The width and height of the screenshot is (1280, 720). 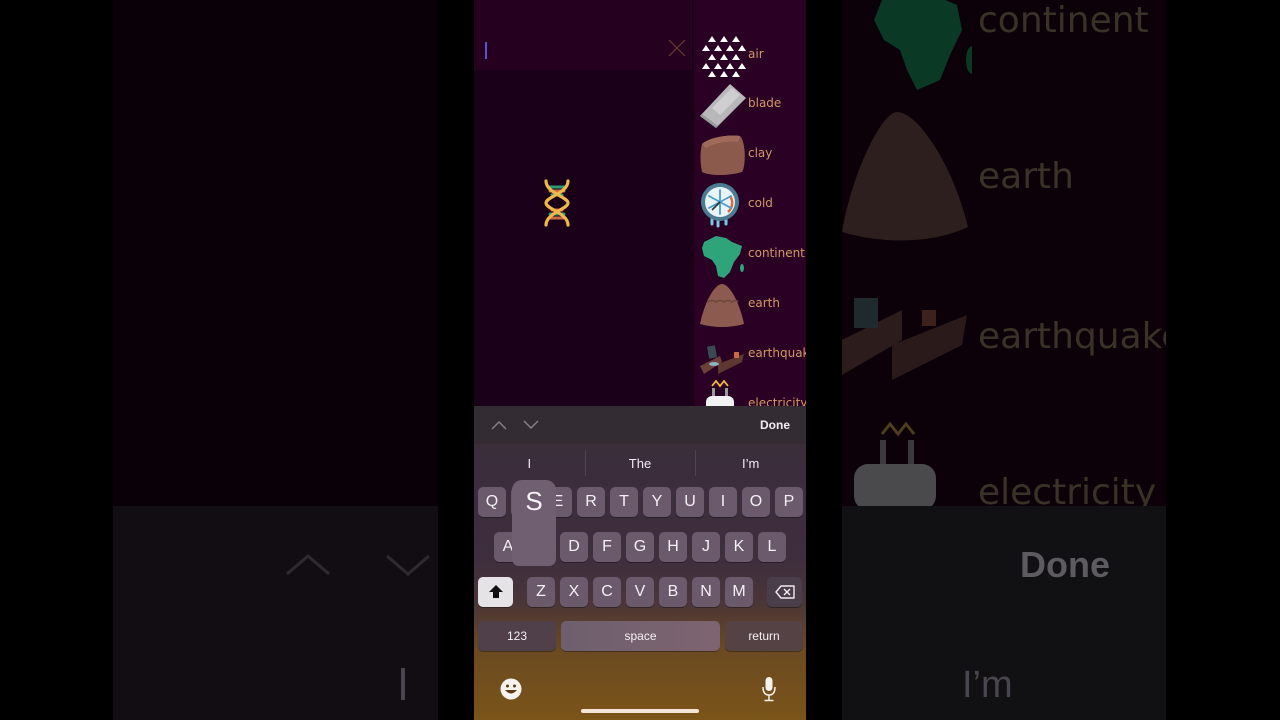 What do you see at coordinates (987, 685) in the screenshot?
I see `backdrop-suggestion-text: I’m` at bounding box center [987, 685].